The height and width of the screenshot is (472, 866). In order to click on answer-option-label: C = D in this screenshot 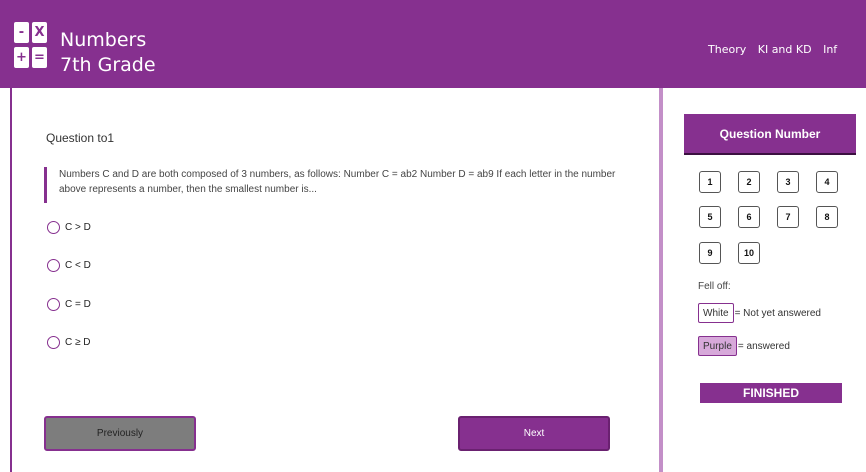, I will do `click(78, 304)`.